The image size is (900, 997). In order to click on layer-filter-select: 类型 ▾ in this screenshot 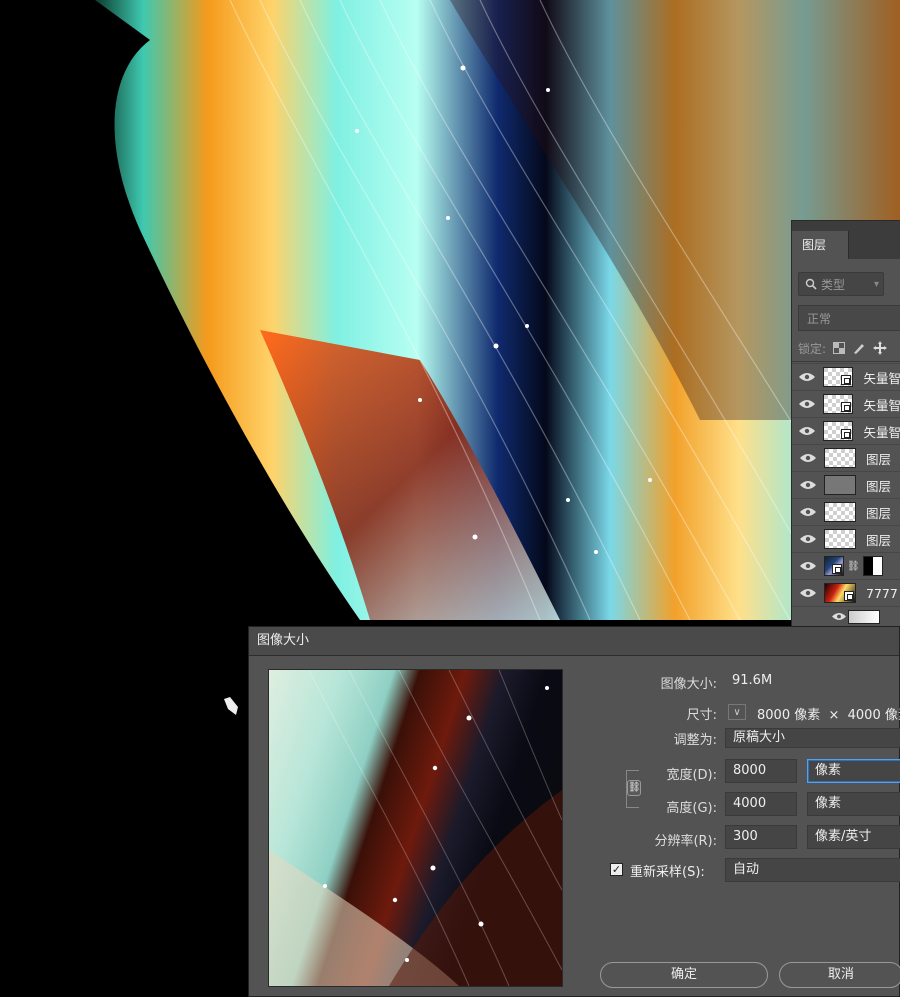, I will do `click(841, 284)`.